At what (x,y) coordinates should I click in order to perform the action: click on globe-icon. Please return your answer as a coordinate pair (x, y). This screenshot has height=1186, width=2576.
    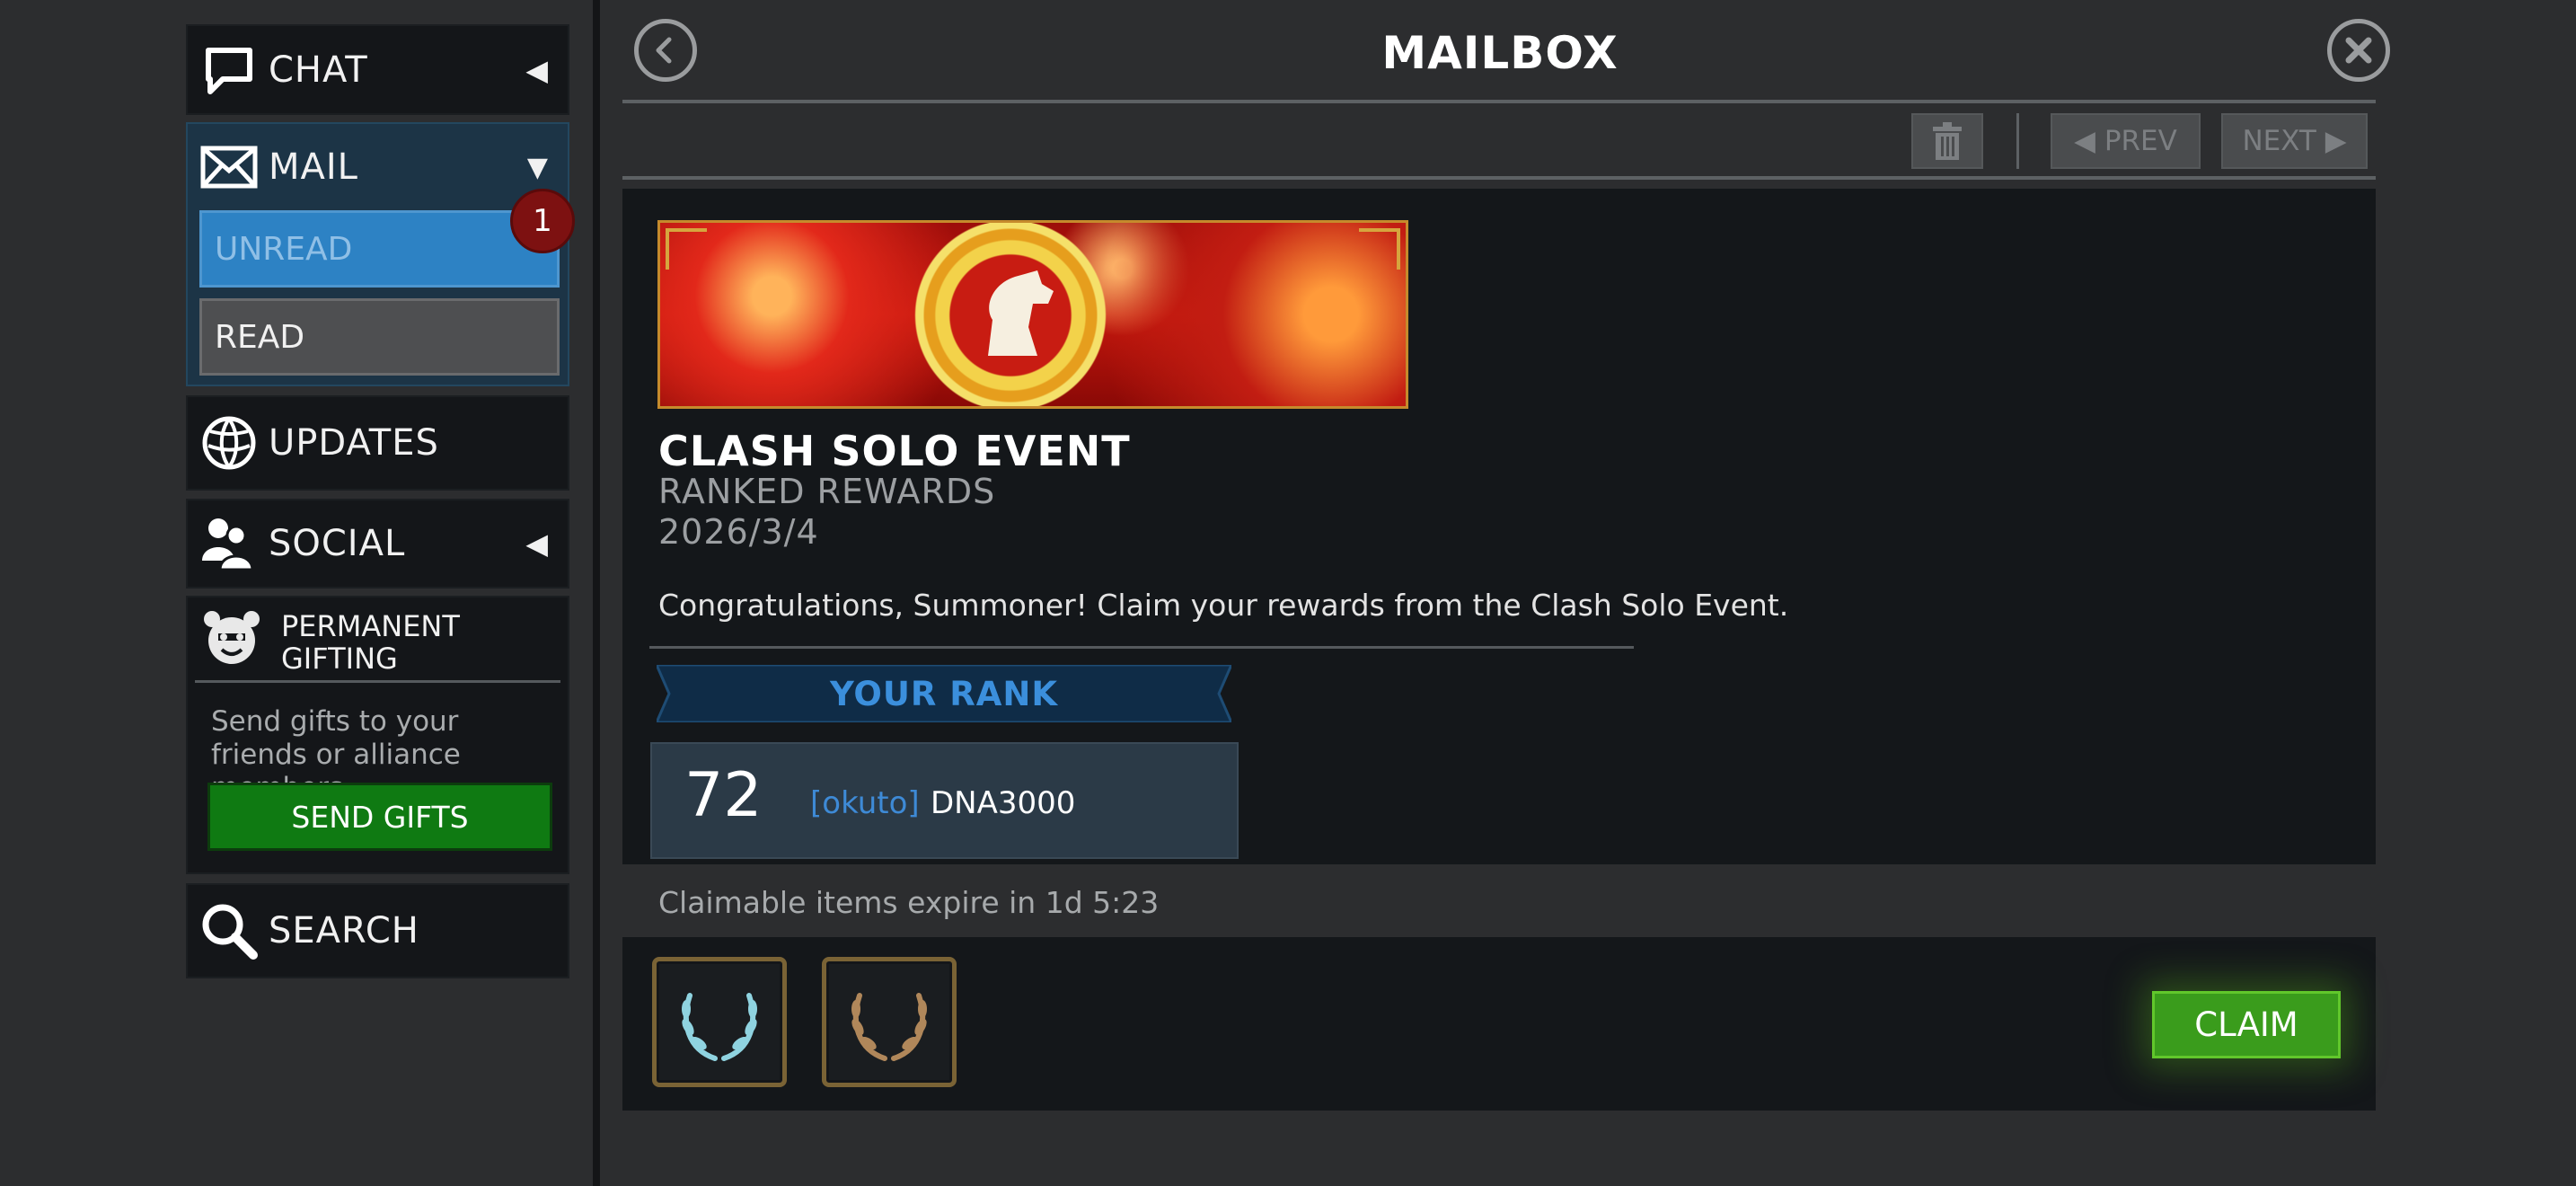
    Looking at the image, I should click on (229, 443).